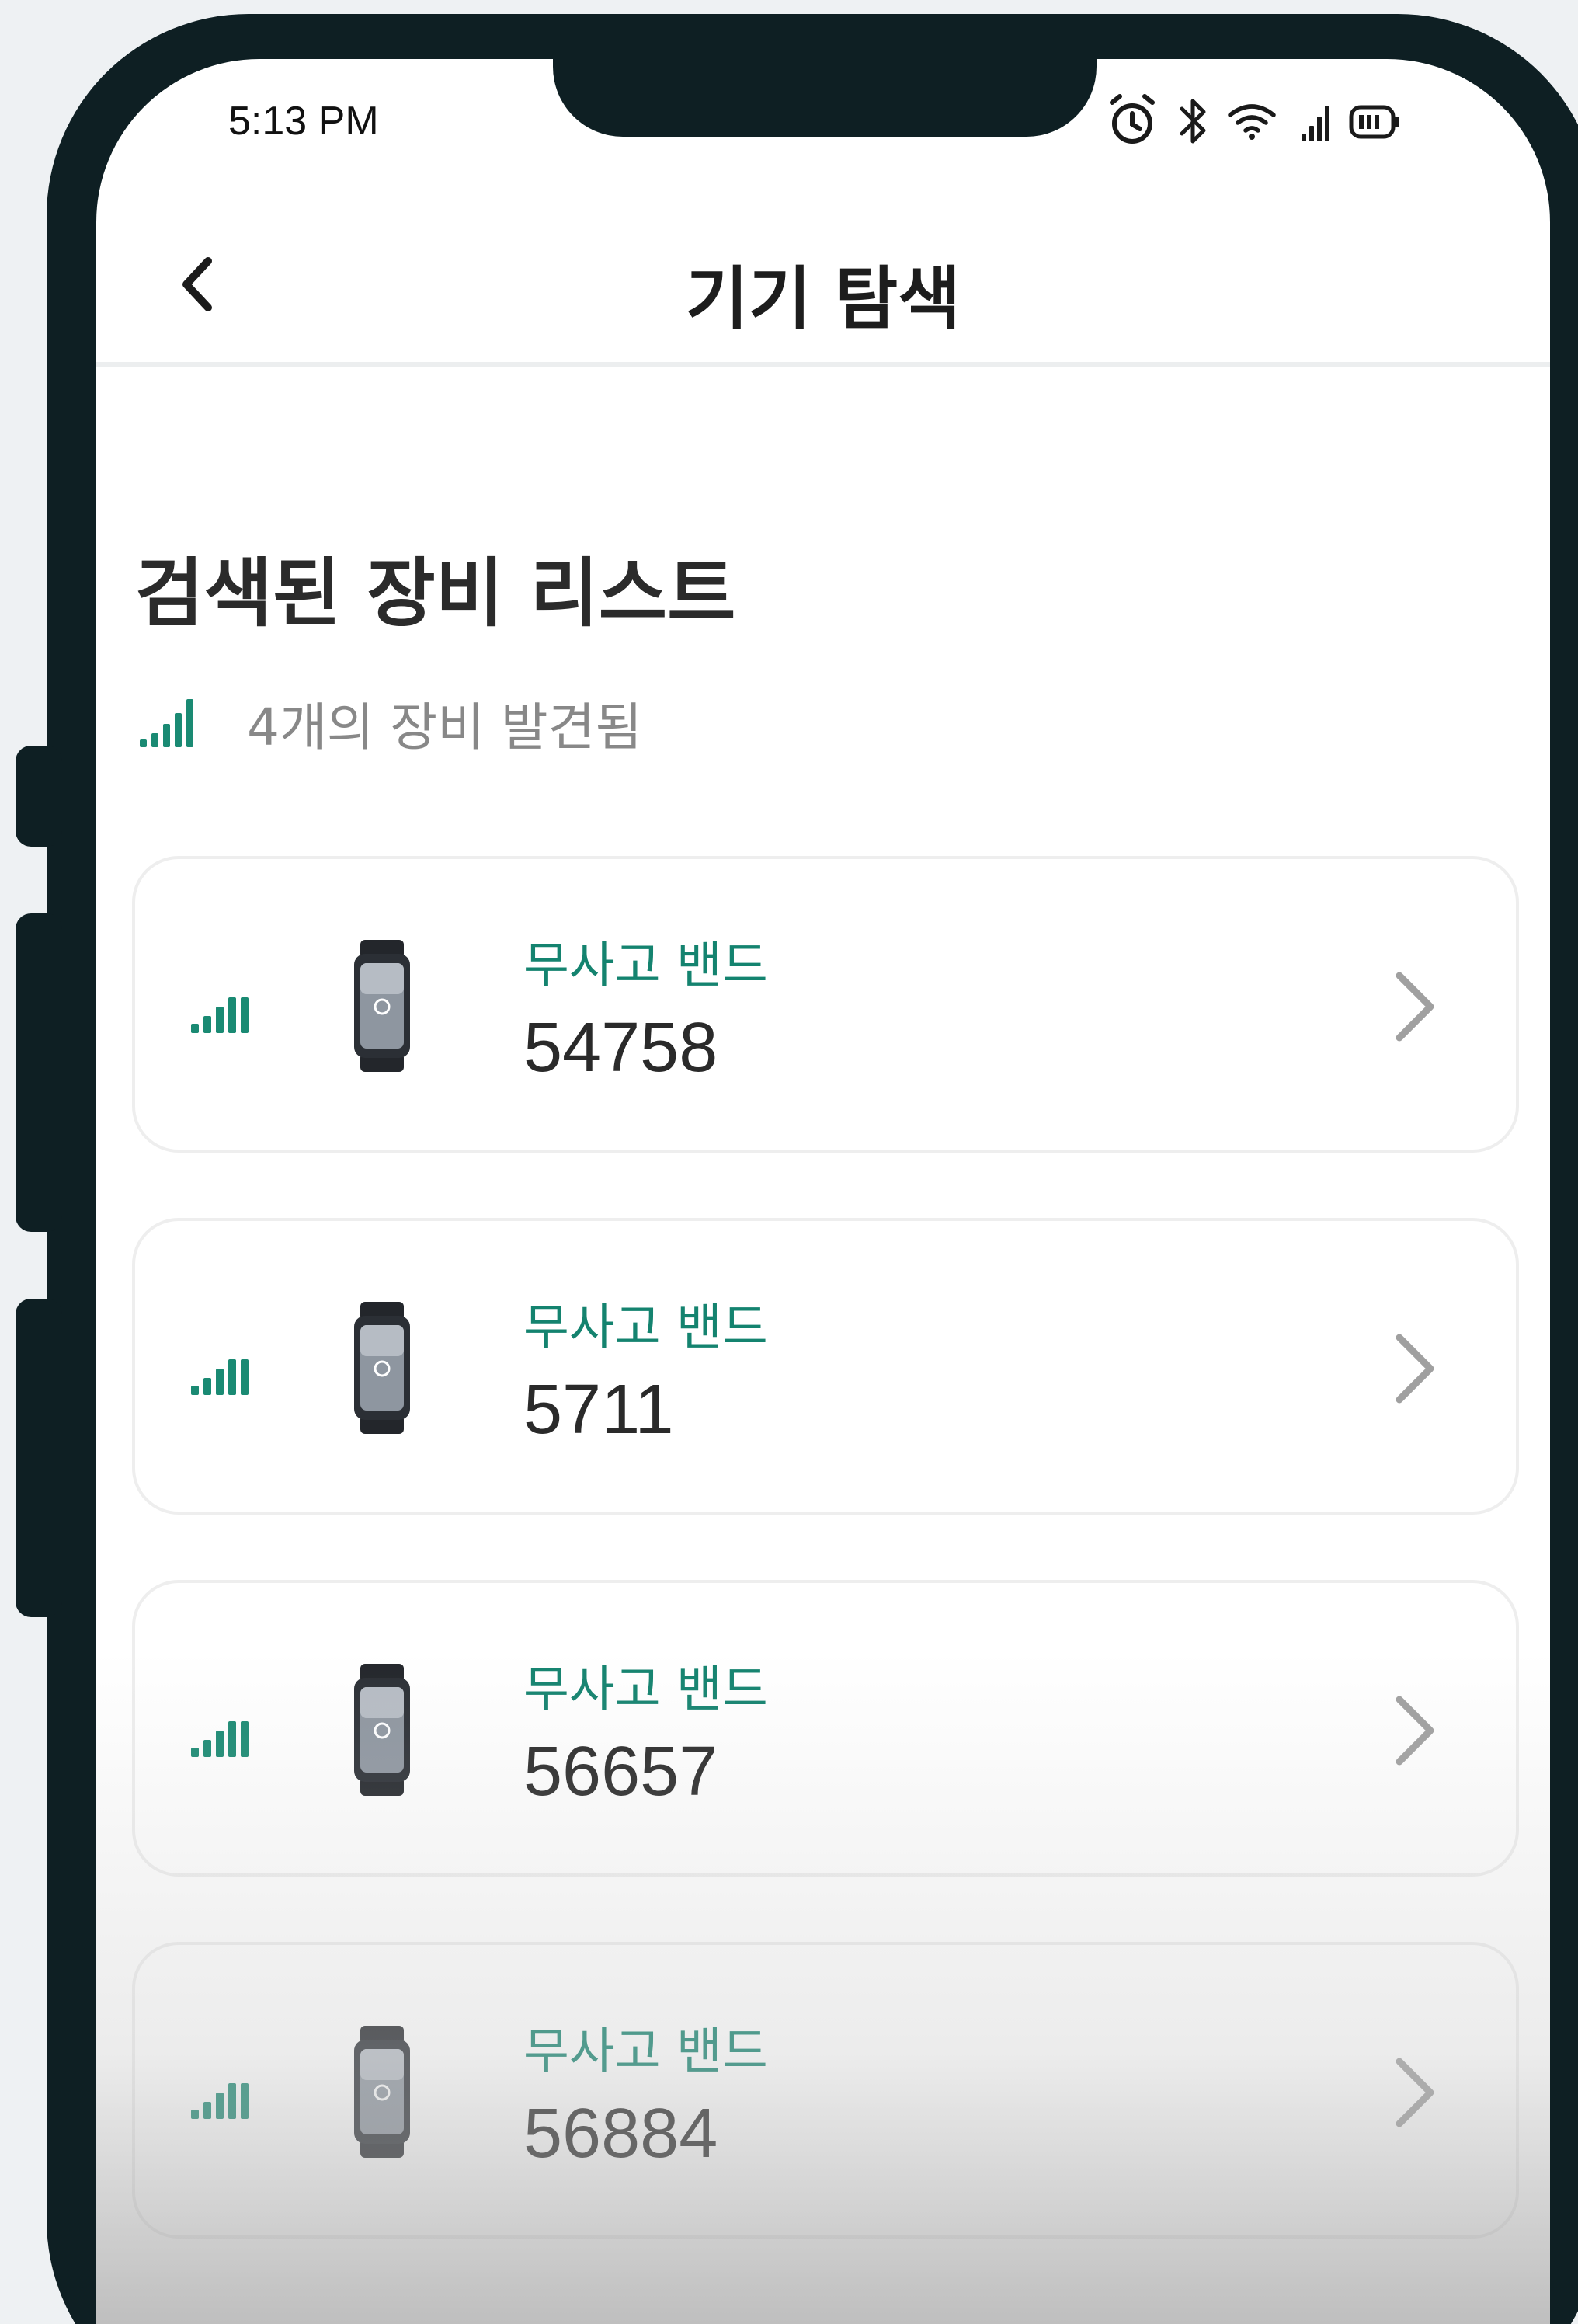 The height and width of the screenshot is (2324, 1578). I want to click on device-id: 5711, so click(598, 1410).